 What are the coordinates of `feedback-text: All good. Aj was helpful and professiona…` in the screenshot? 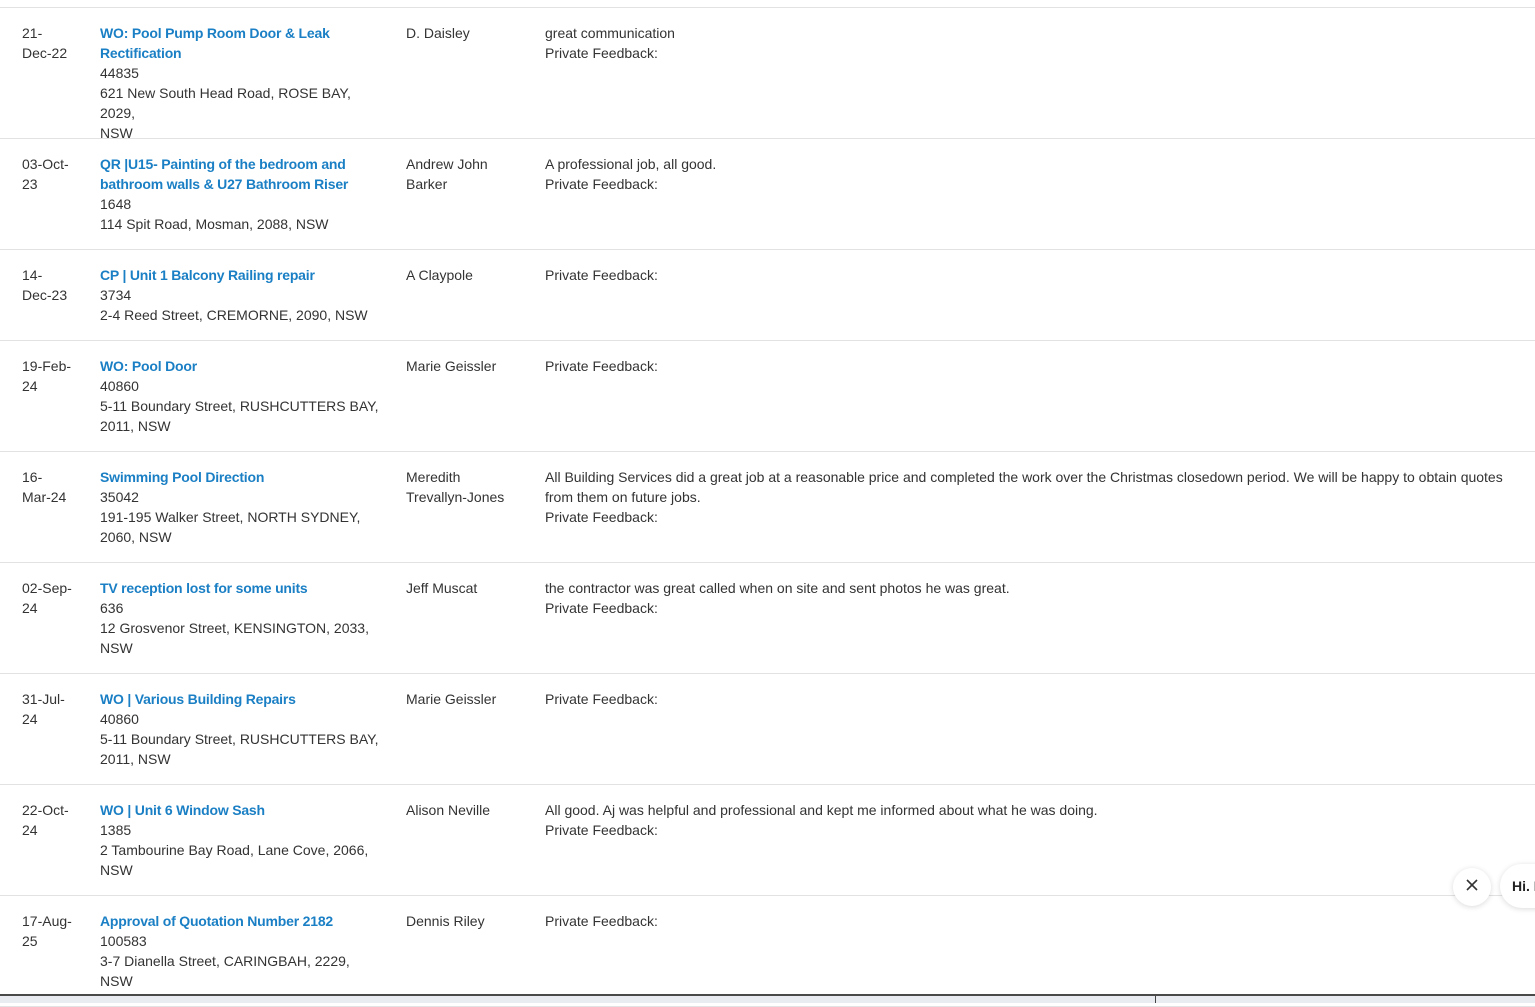 It's located at (821, 810).